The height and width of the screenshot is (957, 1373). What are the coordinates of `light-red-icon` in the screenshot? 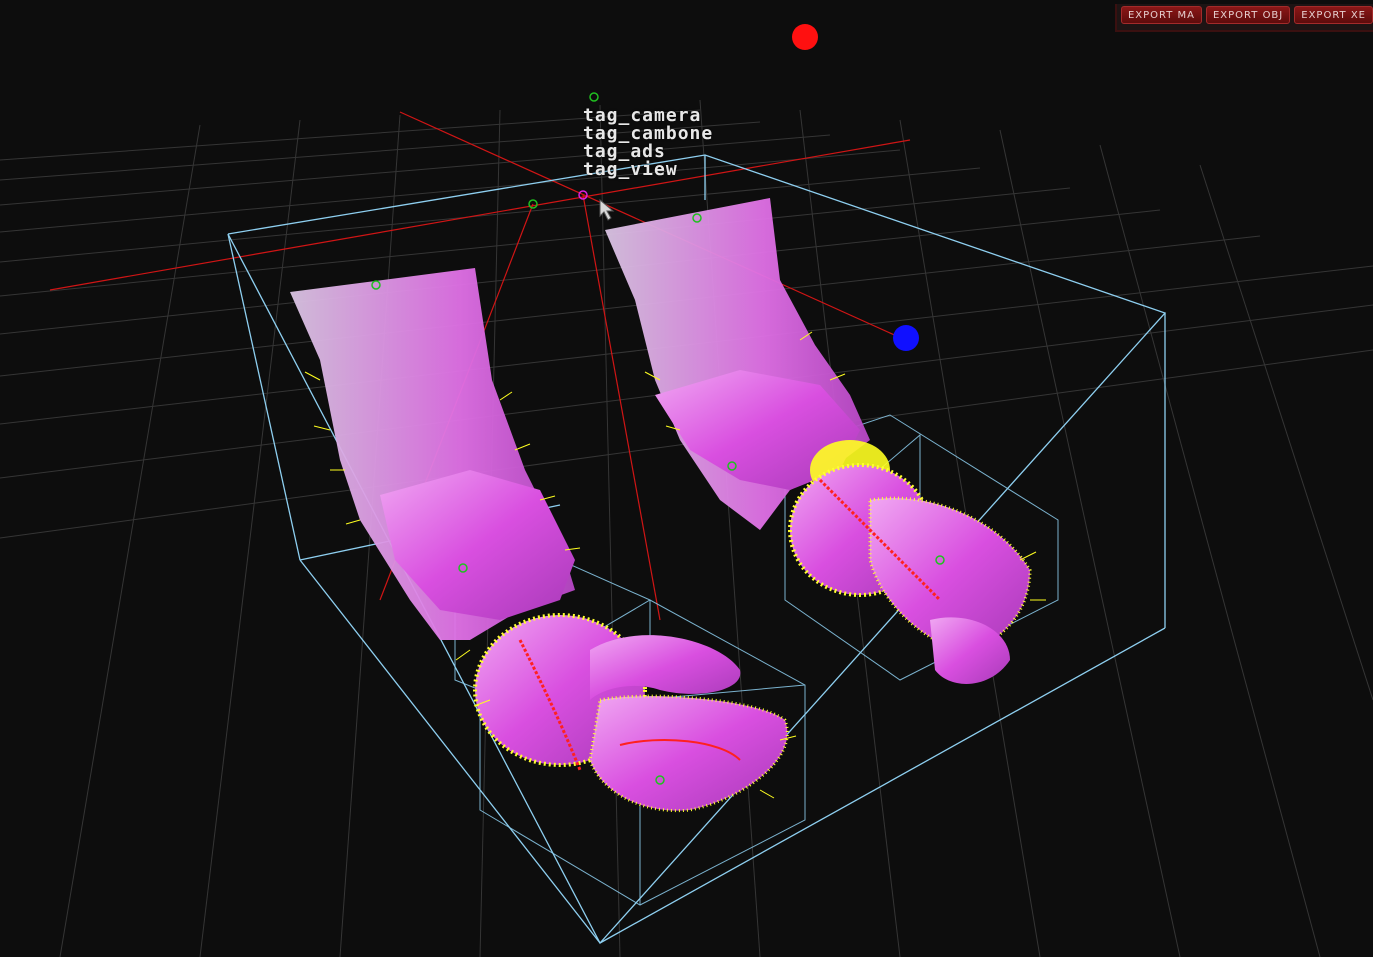 It's located at (805, 37).